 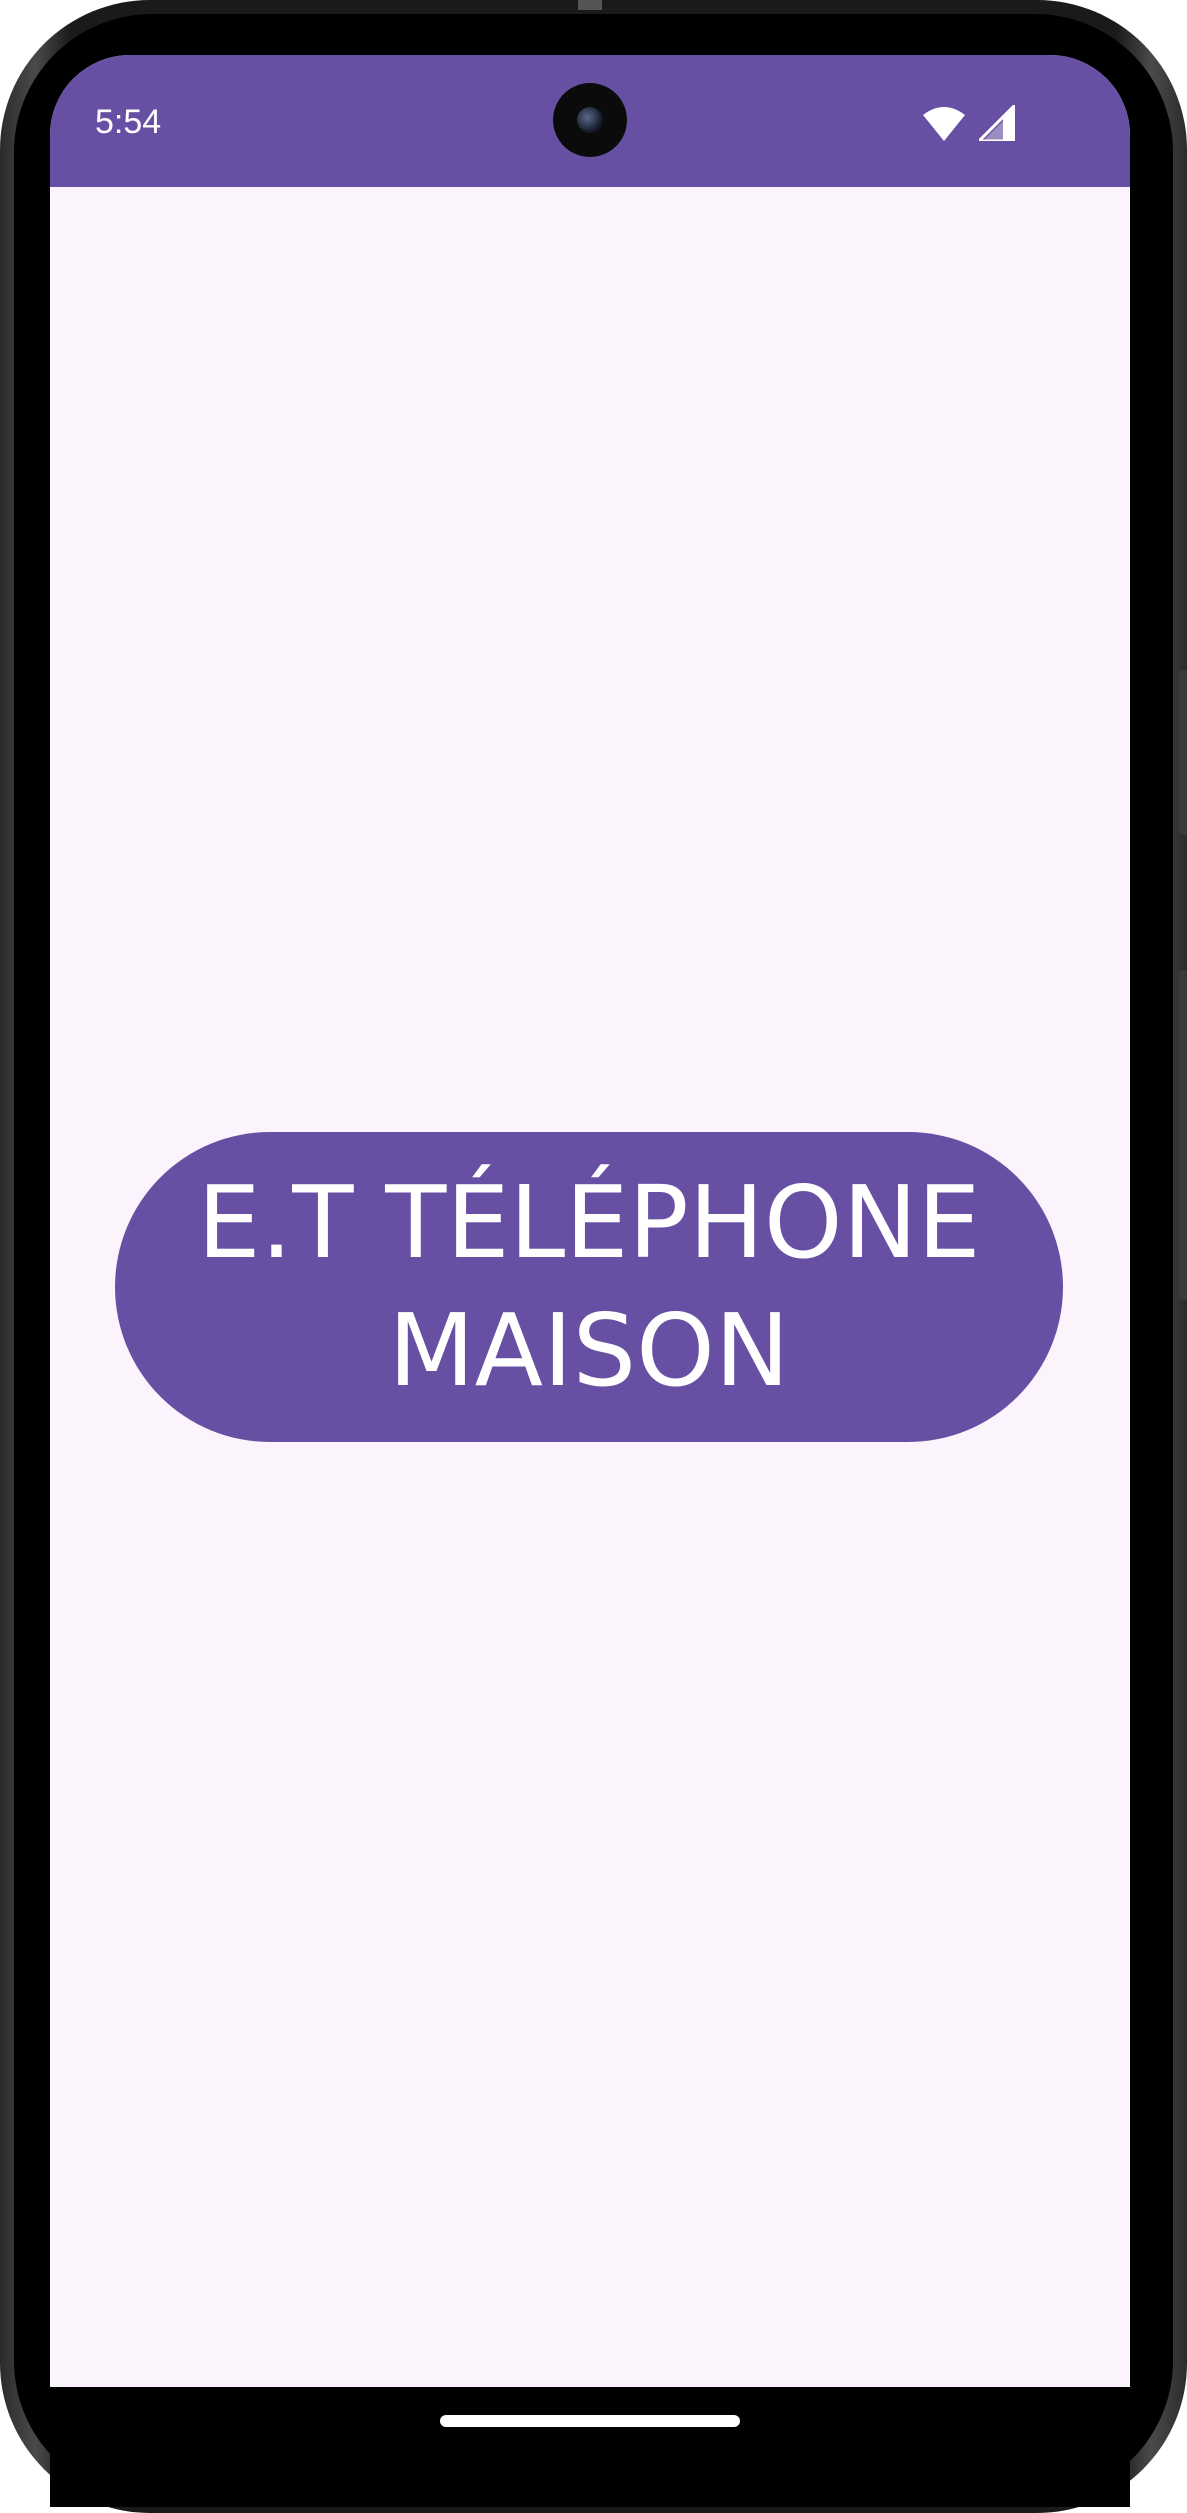 What do you see at coordinates (128, 122) in the screenshot?
I see `status-time: 5:54` at bounding box center [128, 122].